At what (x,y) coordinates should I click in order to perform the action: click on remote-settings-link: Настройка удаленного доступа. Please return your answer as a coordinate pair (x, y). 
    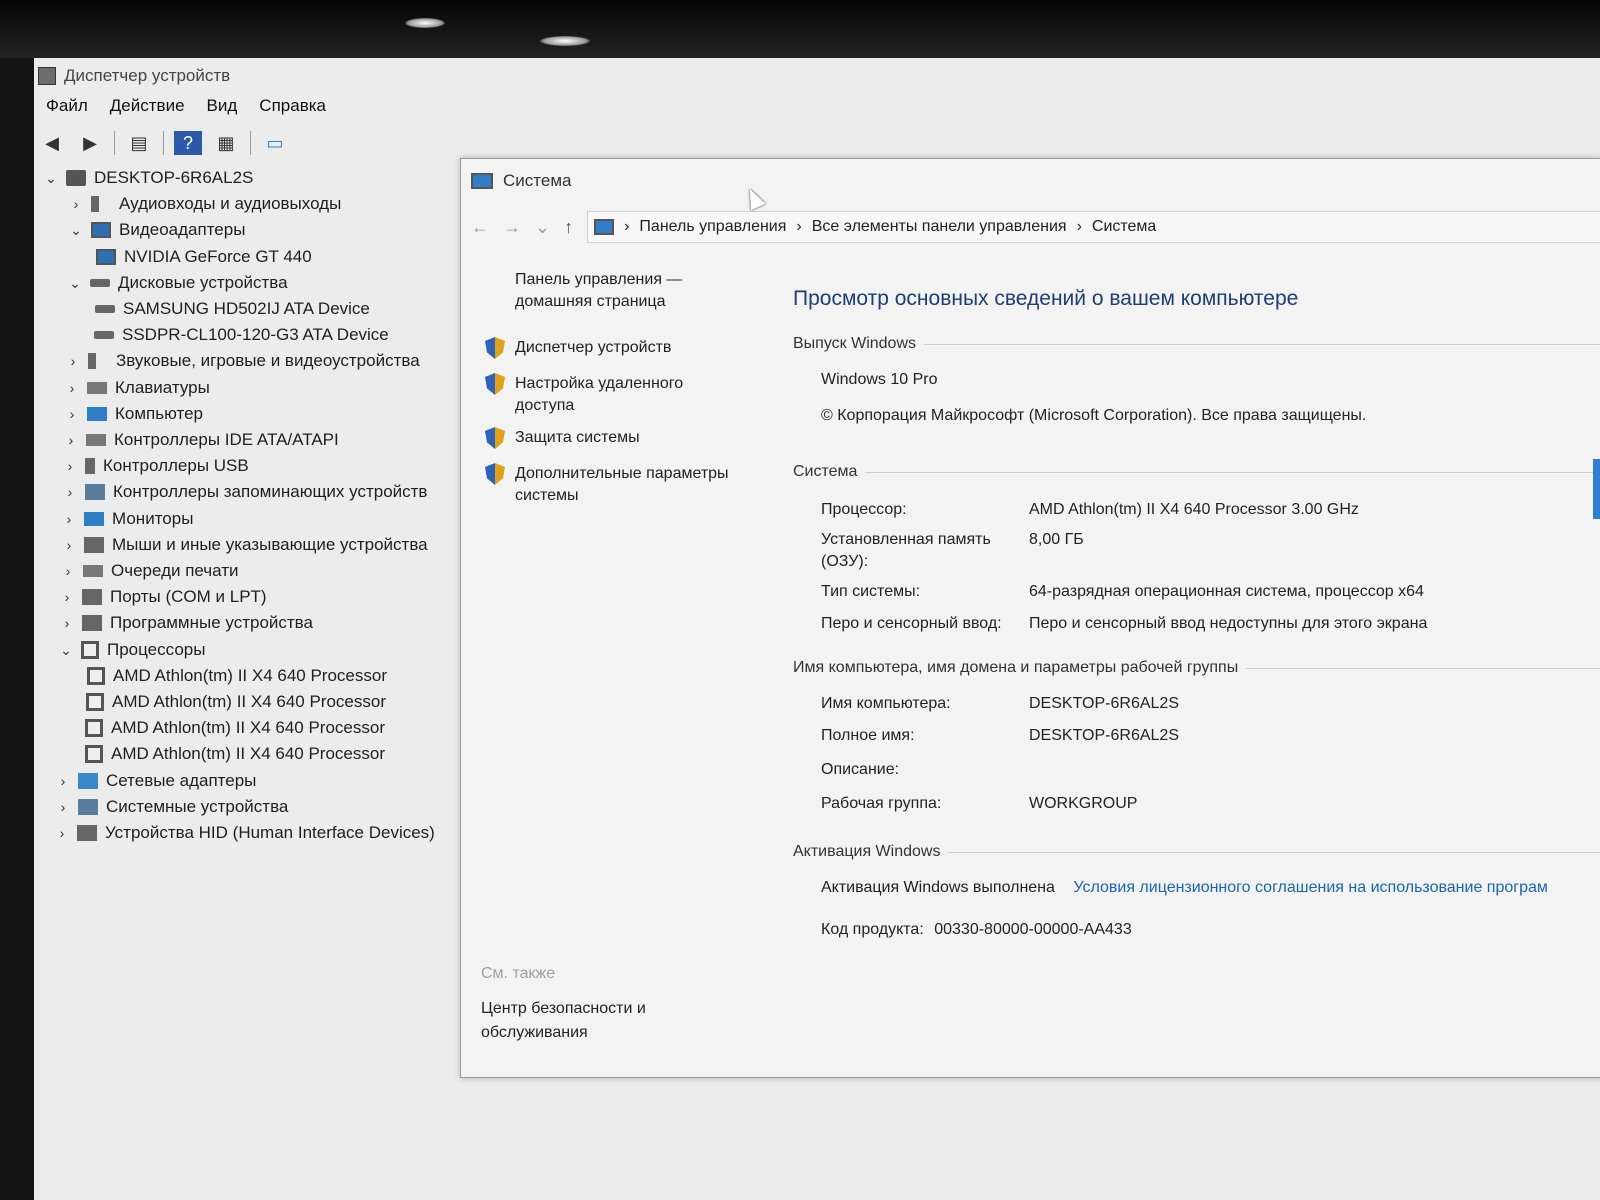
    Looking at the image, I should click on (600, 395).